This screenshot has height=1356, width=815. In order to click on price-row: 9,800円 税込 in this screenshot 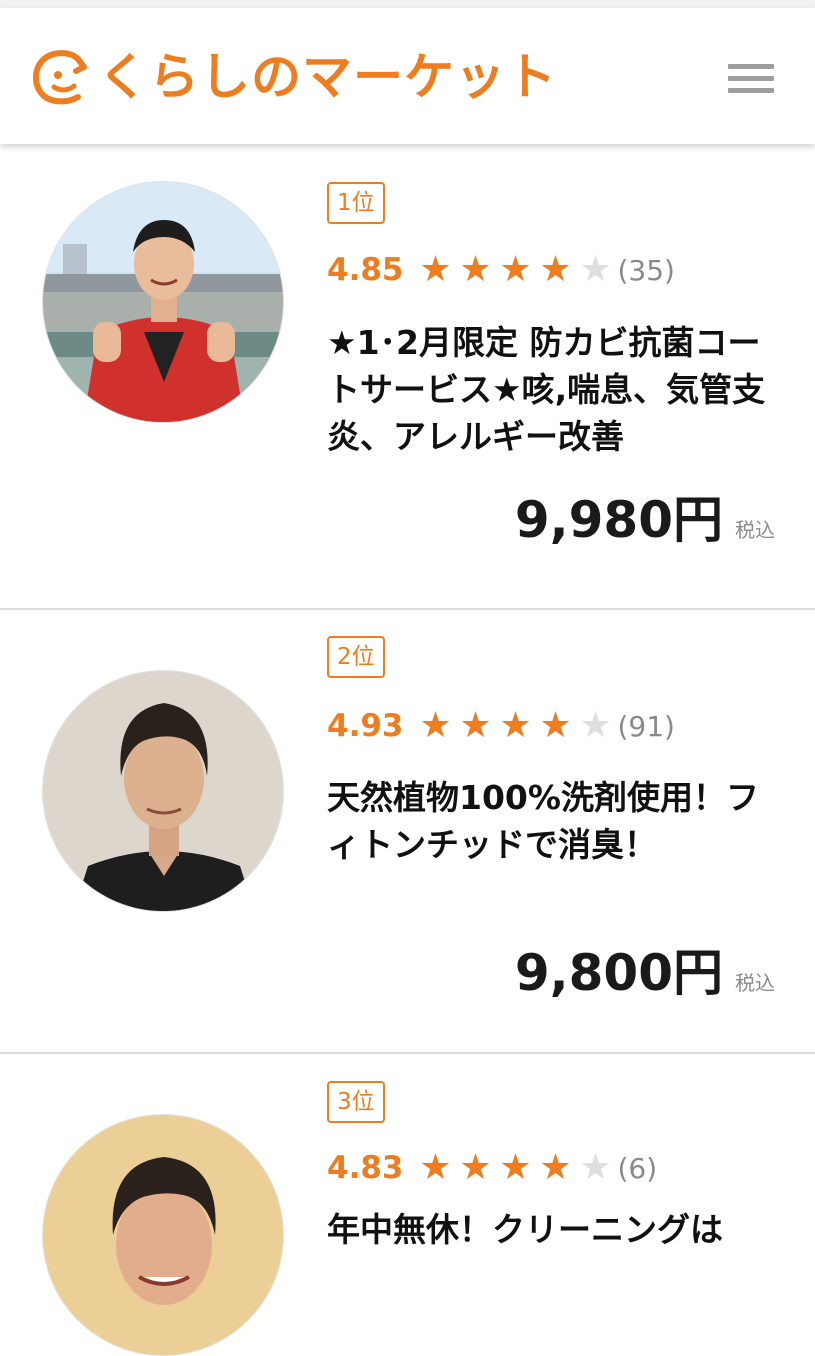, I will do `click(645, 969)`.